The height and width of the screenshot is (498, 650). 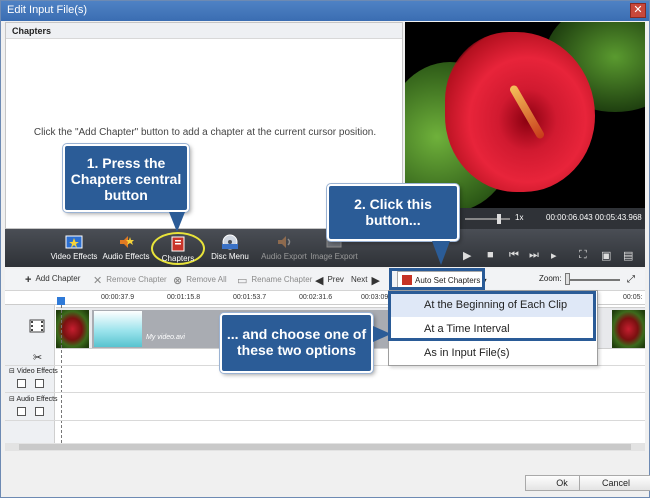 What do you see at coordinates (284, 242) in the screenshot?
I see `audio-export-icon` at bounding box center [284, 242].